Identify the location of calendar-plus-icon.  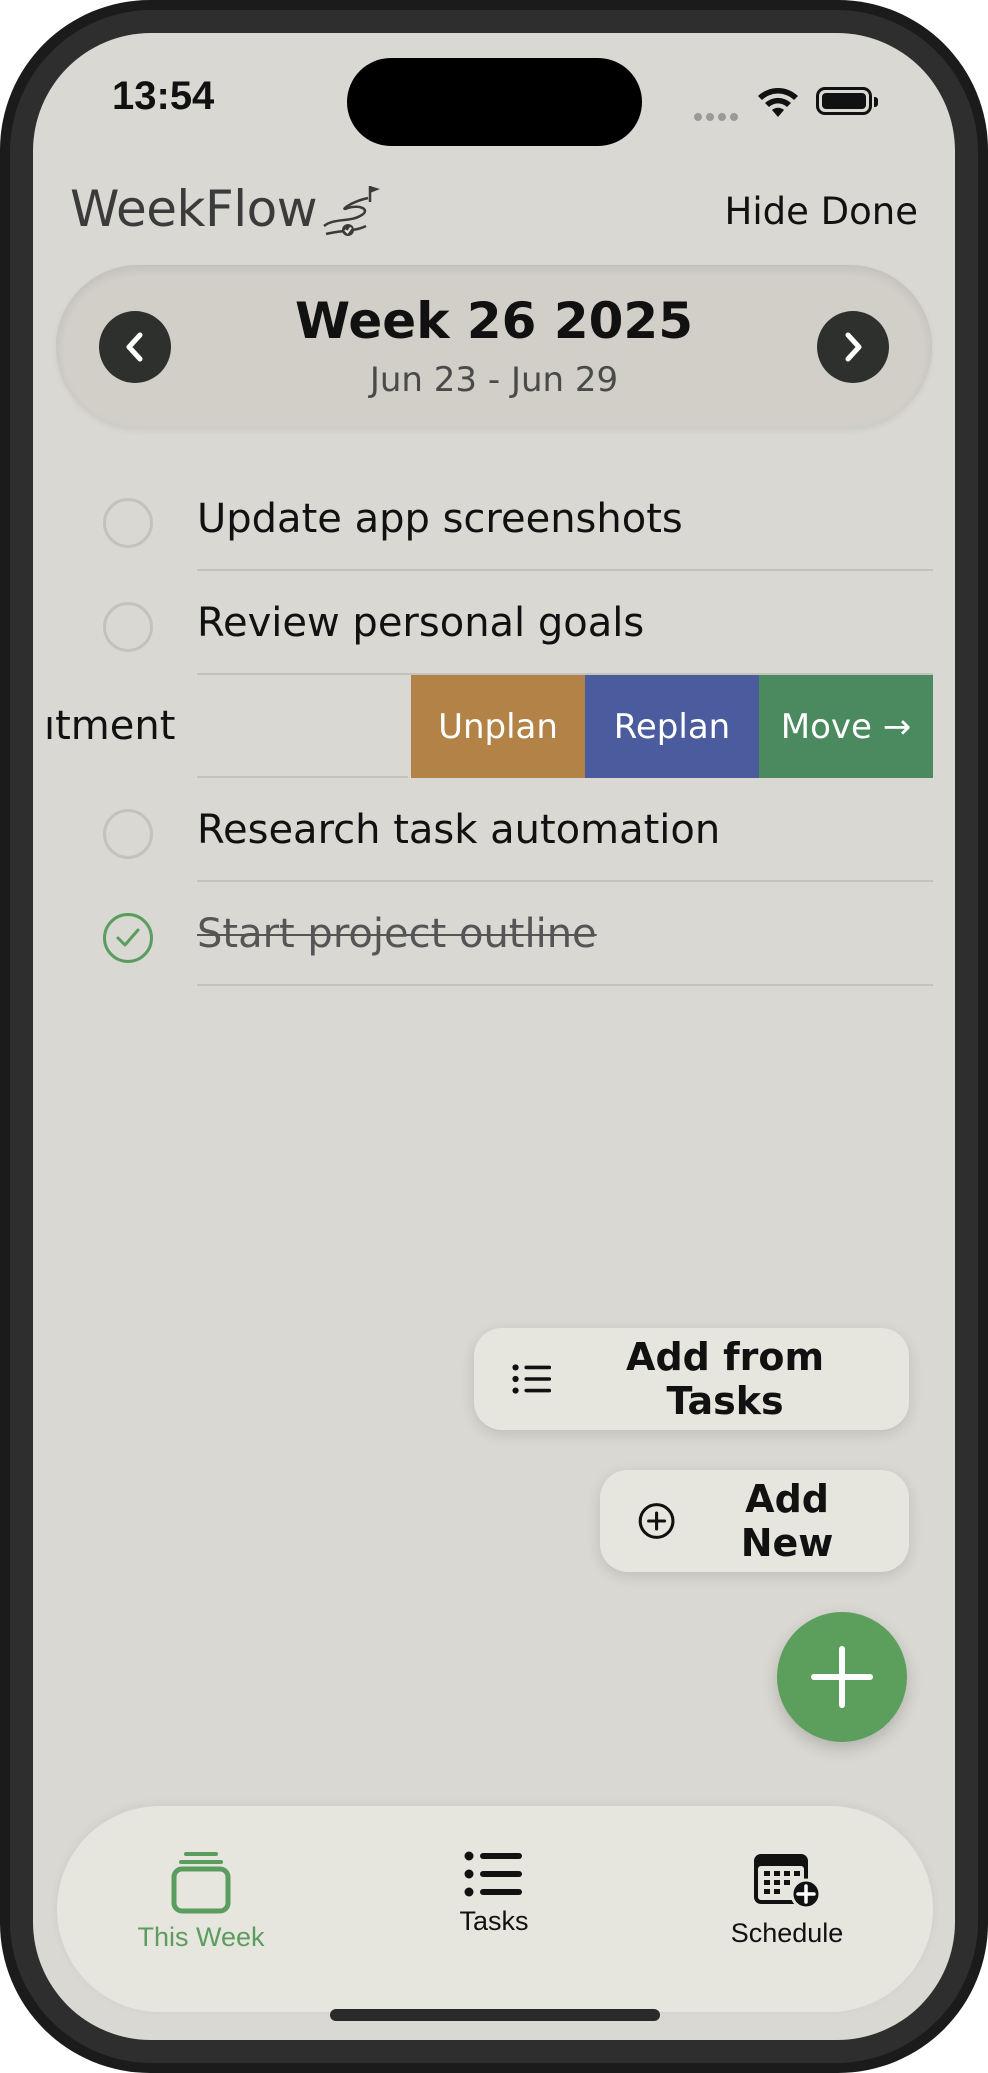
(788, 1882).